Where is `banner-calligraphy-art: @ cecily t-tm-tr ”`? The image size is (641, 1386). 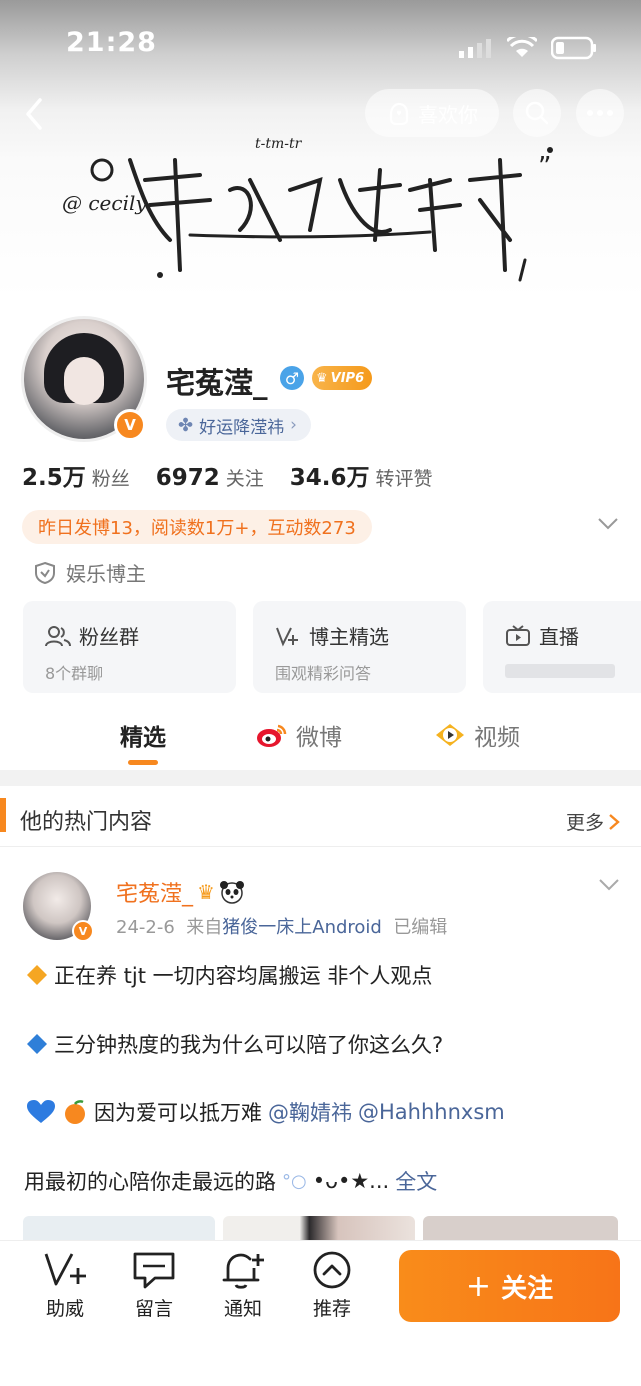 banner-calligraphy-art: @ cecily t-tm-tr ” is located at coordinates (307, 209).